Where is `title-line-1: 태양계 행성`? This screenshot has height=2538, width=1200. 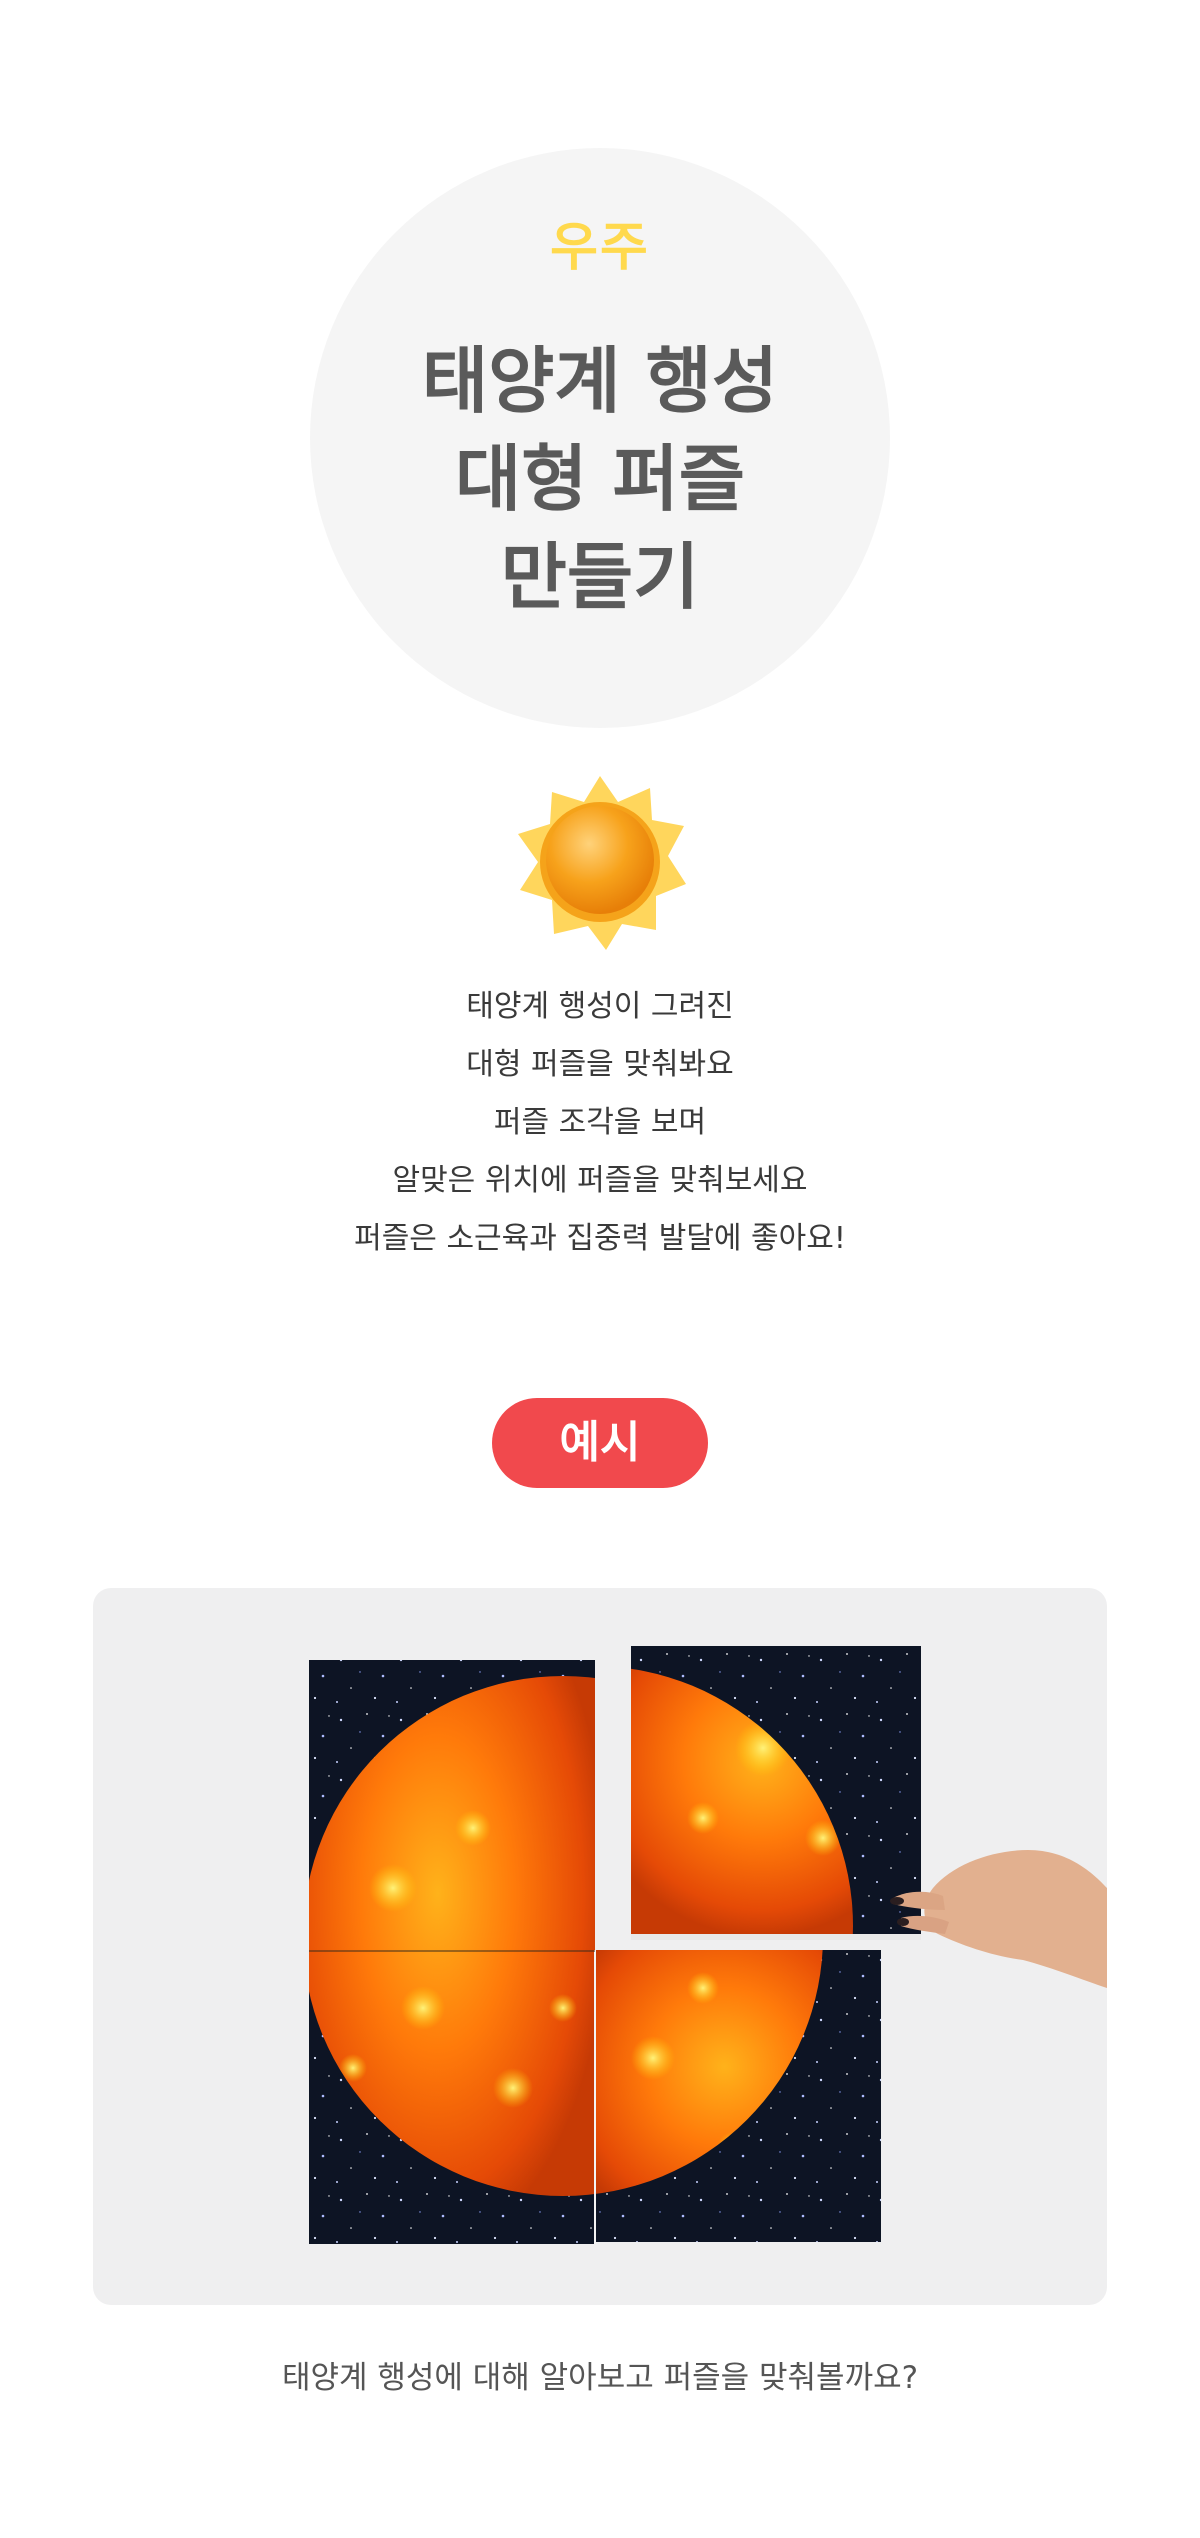 title-line-1: 태양계 행성 is located at coordinates (600, 381).